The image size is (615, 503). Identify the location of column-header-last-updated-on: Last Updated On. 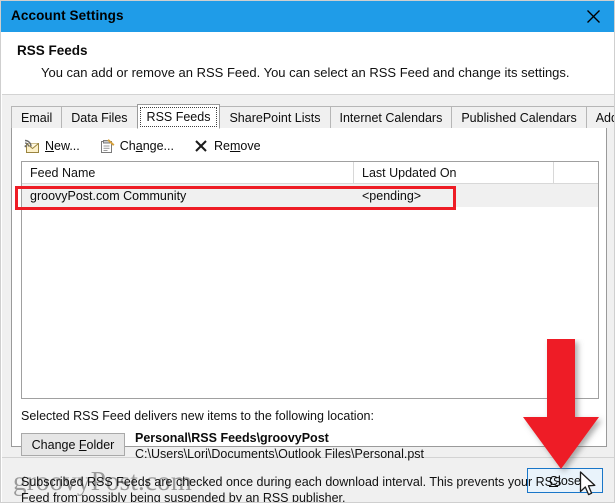
(454, 172).